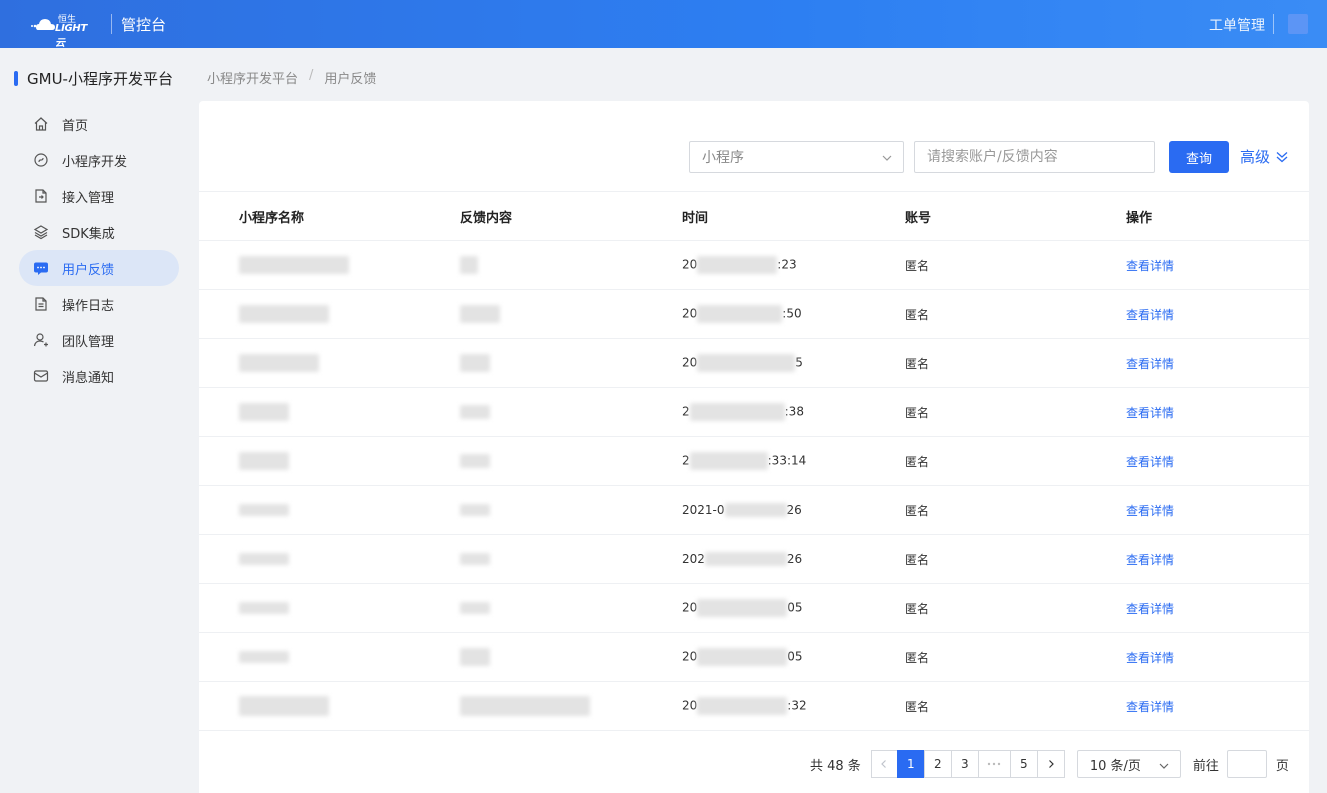 This screenshot has height=793, width=1327. I want to click on sidebar-item-miniapp-dev: 小程序开发, so click(99, 160).